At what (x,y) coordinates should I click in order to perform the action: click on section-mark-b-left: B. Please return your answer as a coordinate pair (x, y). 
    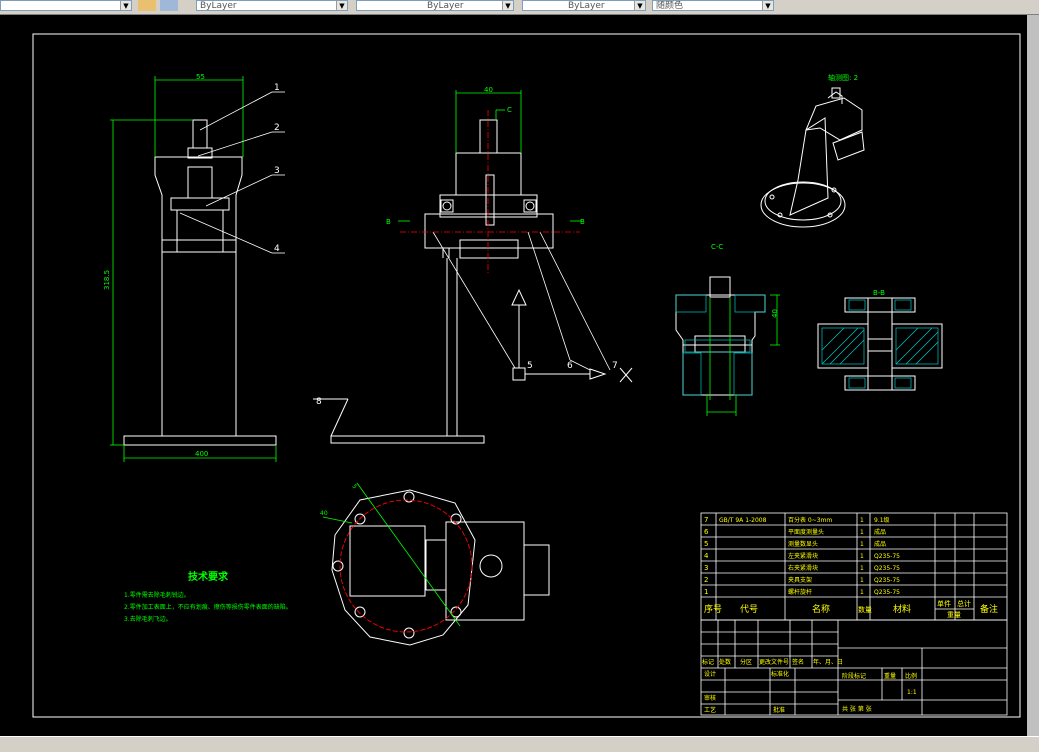
    Looking at the image, I should click on (388, 222).